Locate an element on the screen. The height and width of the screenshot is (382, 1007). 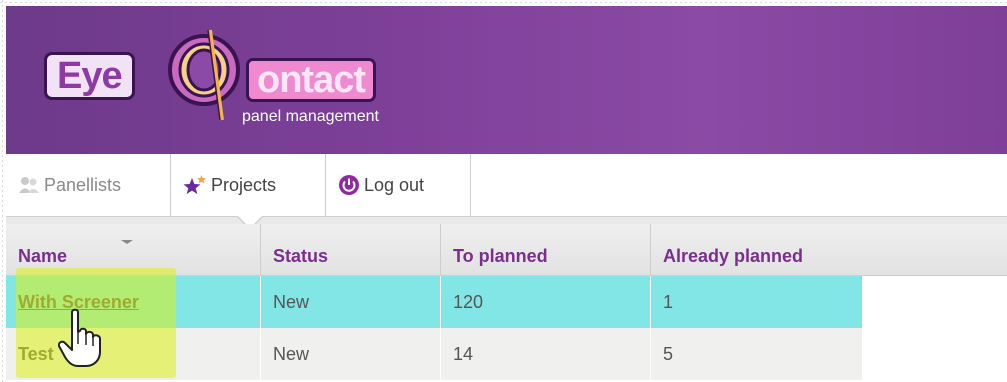
nav-divider is located at coordinates (506, 220).